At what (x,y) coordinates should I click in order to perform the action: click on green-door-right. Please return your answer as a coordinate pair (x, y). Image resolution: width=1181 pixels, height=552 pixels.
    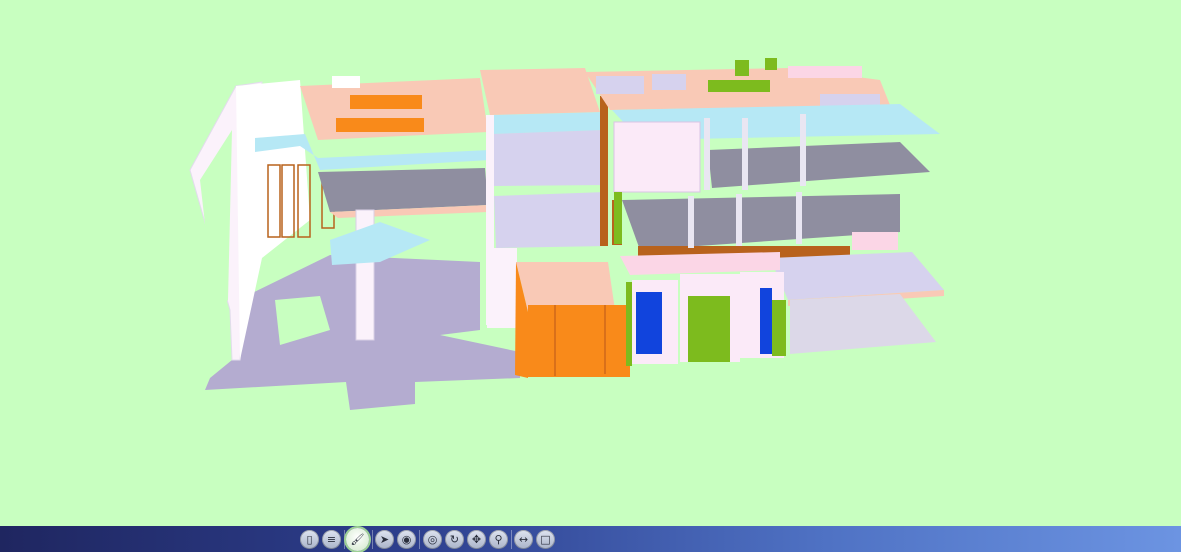
    Looking at the image, I should click on (779, 328).